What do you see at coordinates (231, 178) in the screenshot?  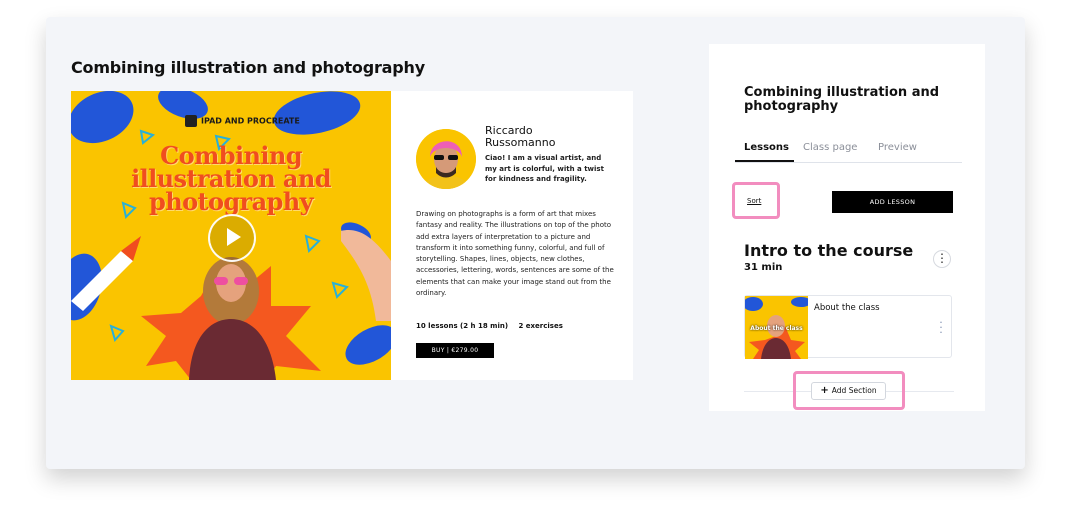 I see `cover-title: Combining illustration and photography` at bounding box center [231, 178].